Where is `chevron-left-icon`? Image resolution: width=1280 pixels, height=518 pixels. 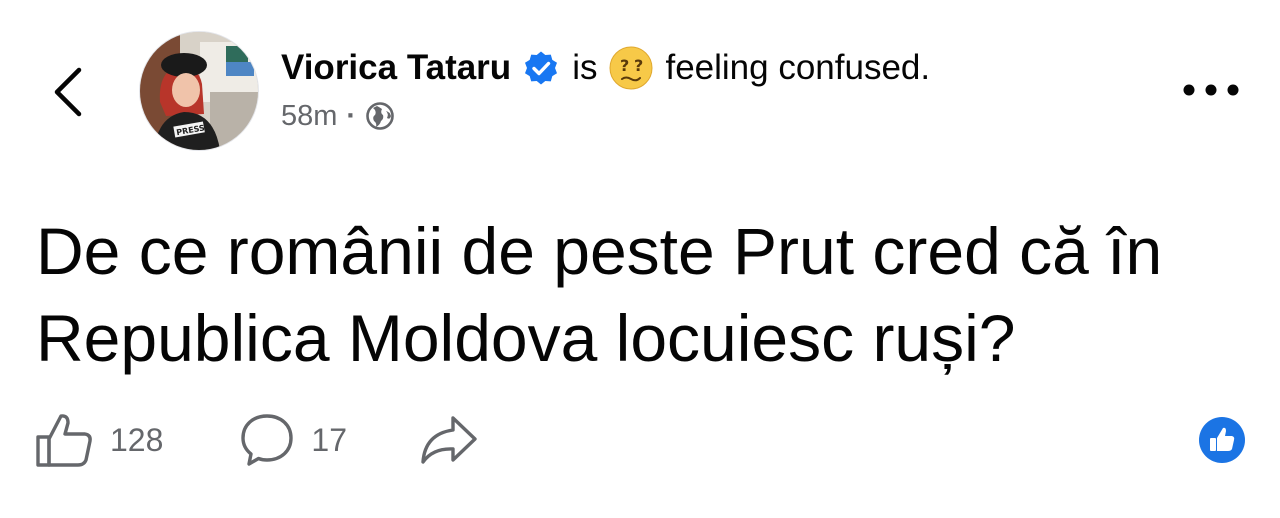
chevron-left-icon is located at coordinates (68, 92).